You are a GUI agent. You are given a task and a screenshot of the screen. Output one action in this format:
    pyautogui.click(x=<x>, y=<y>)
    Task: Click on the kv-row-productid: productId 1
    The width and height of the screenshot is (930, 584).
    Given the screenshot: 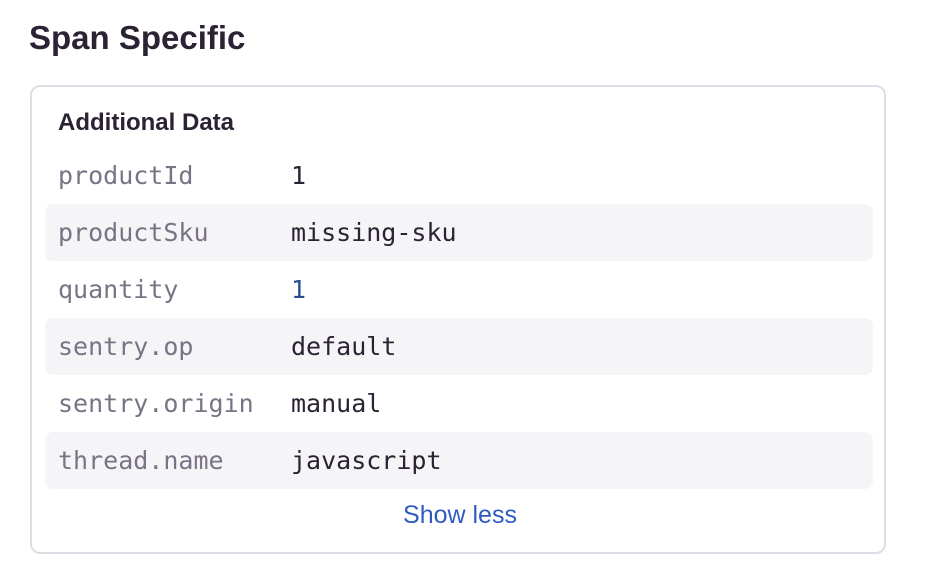 What is the action you would take?
    pyautogui.click(x=459, y=175)
    